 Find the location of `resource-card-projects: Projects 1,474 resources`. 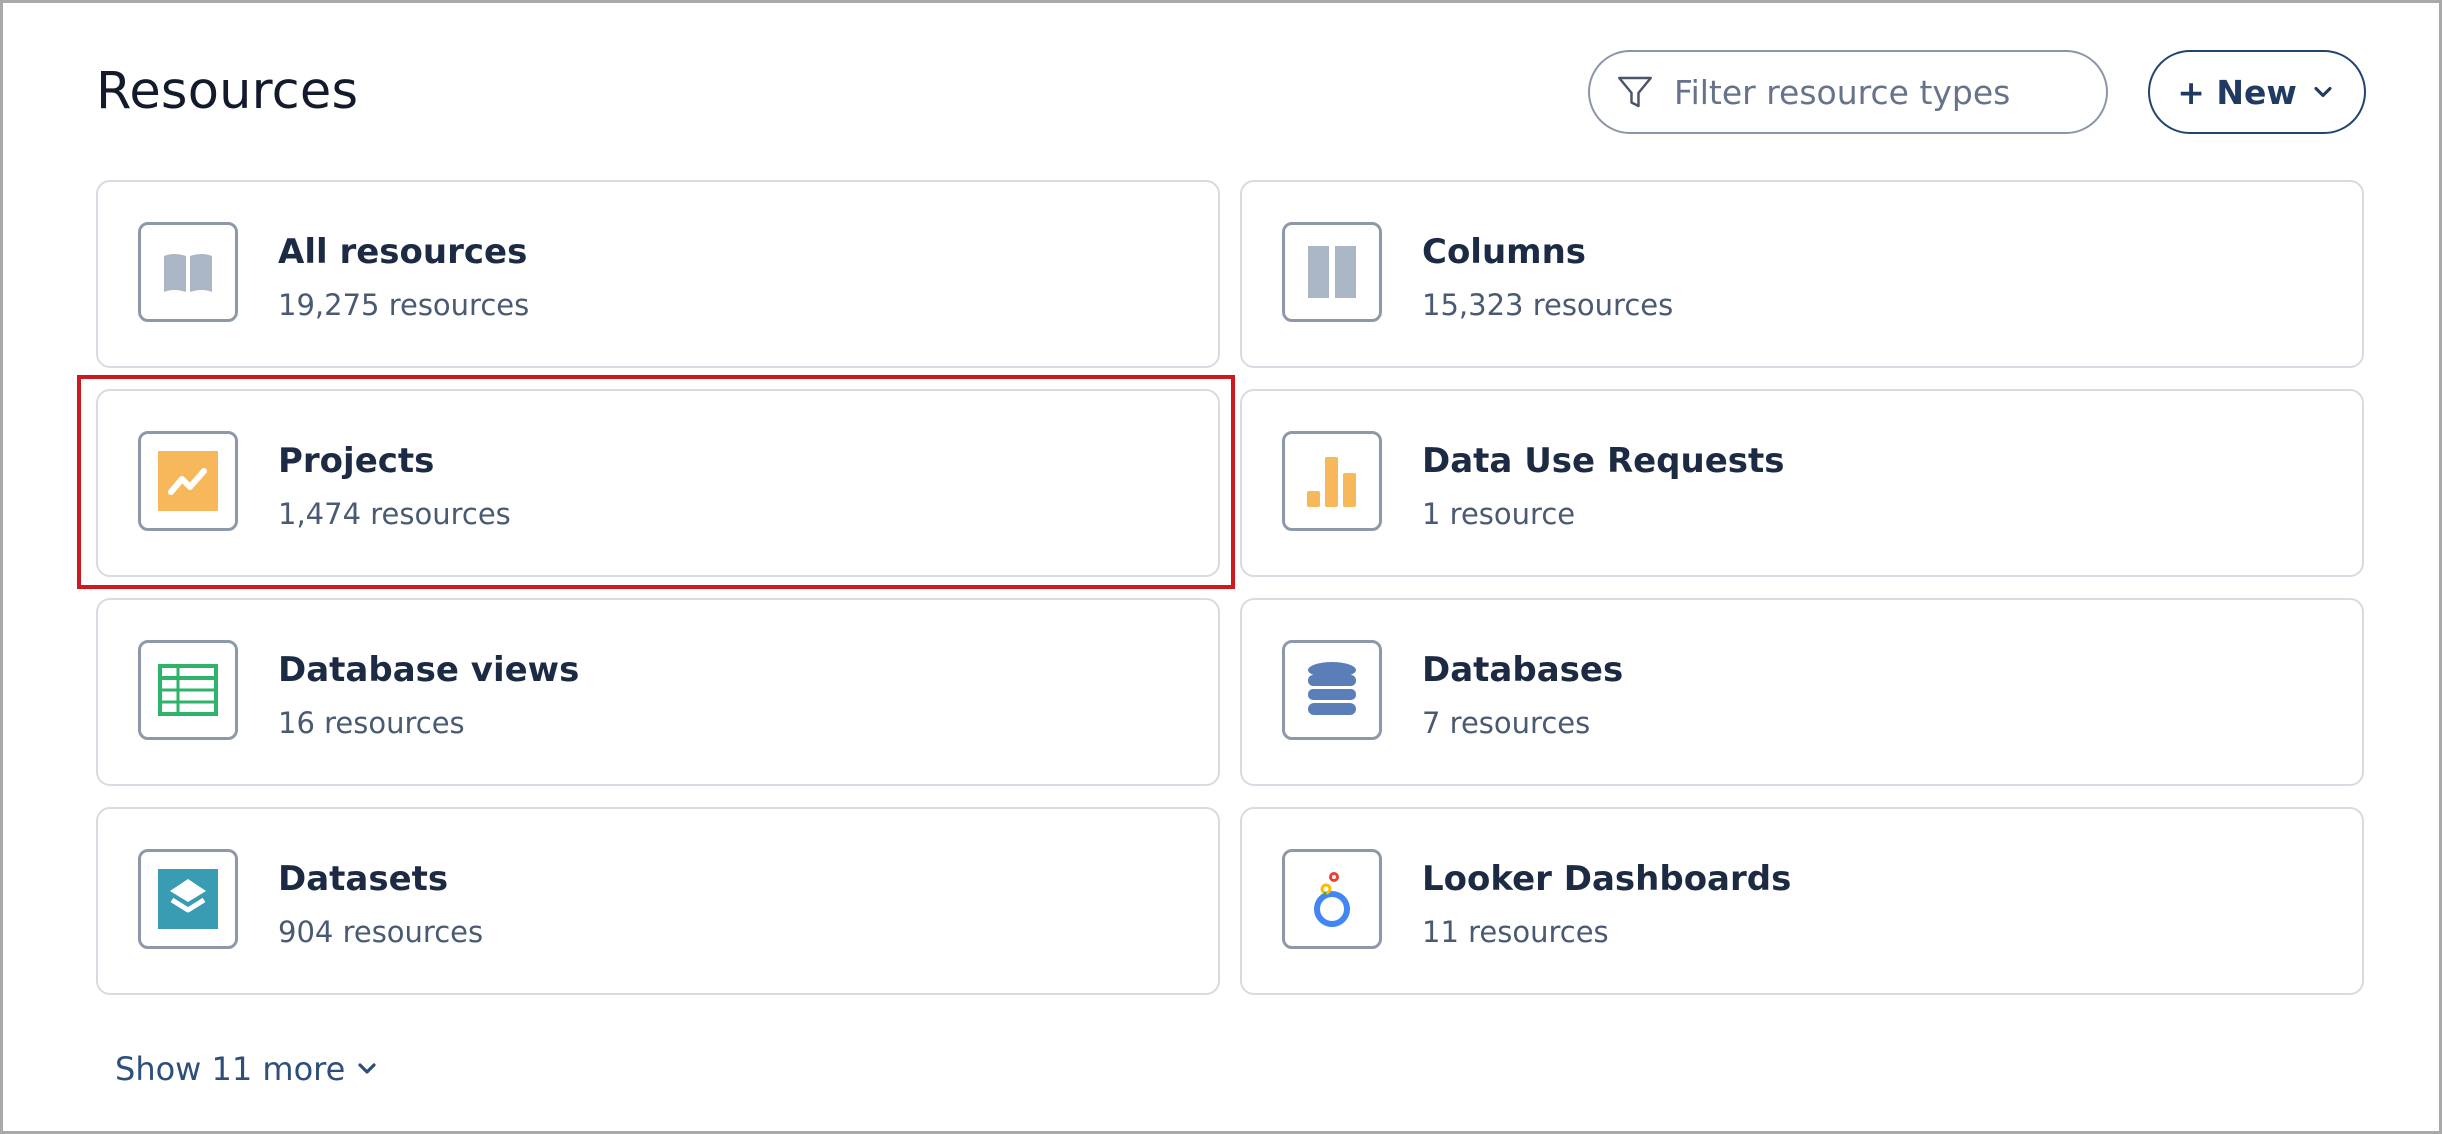

resource-card-projects: Projects 1,474 resources is located at coordinates (658, 483).